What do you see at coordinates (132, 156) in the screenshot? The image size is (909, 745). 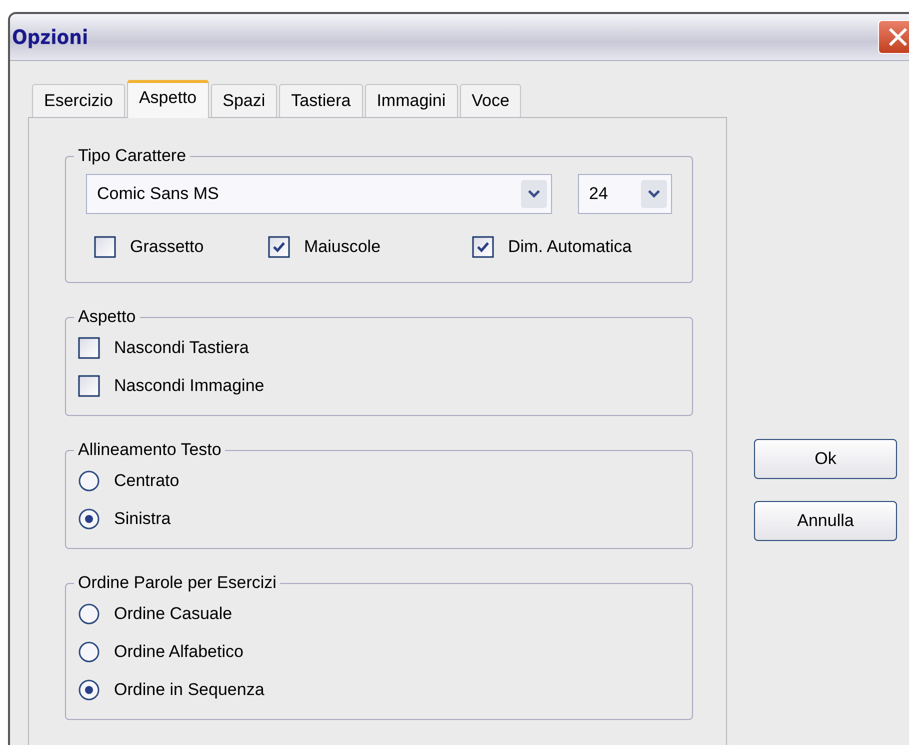 I see `group-title: Tipo Carattere` at bounding box center [132, 156].